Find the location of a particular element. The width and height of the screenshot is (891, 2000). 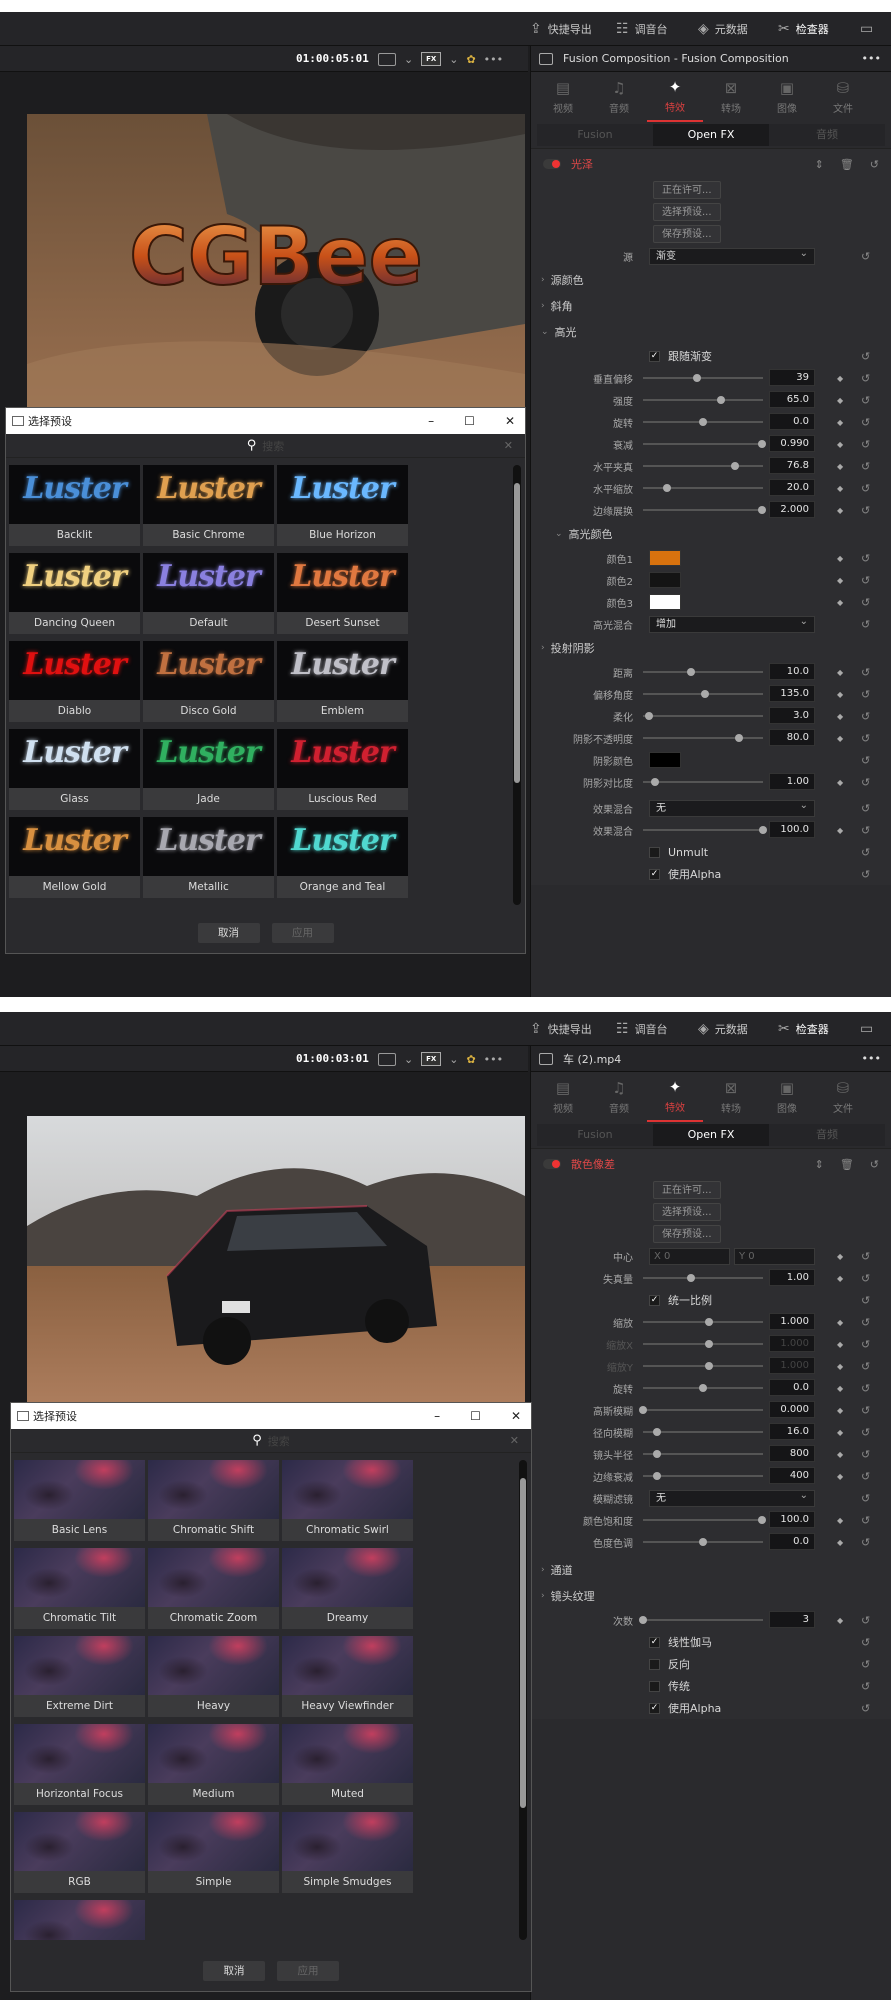

checkbox-box: ✓ is located at coordinates (654, 1708).